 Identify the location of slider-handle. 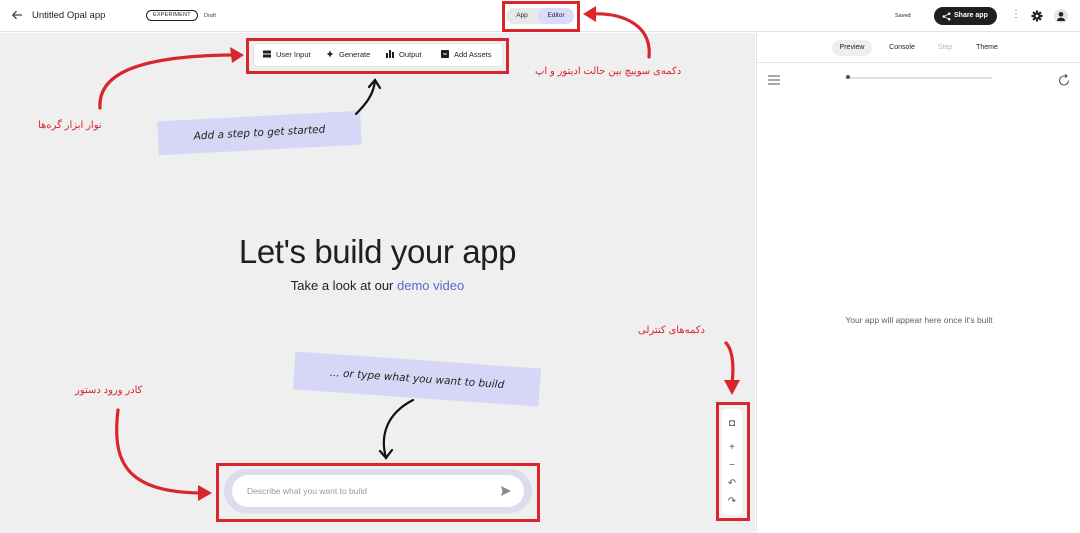
(848, 77).